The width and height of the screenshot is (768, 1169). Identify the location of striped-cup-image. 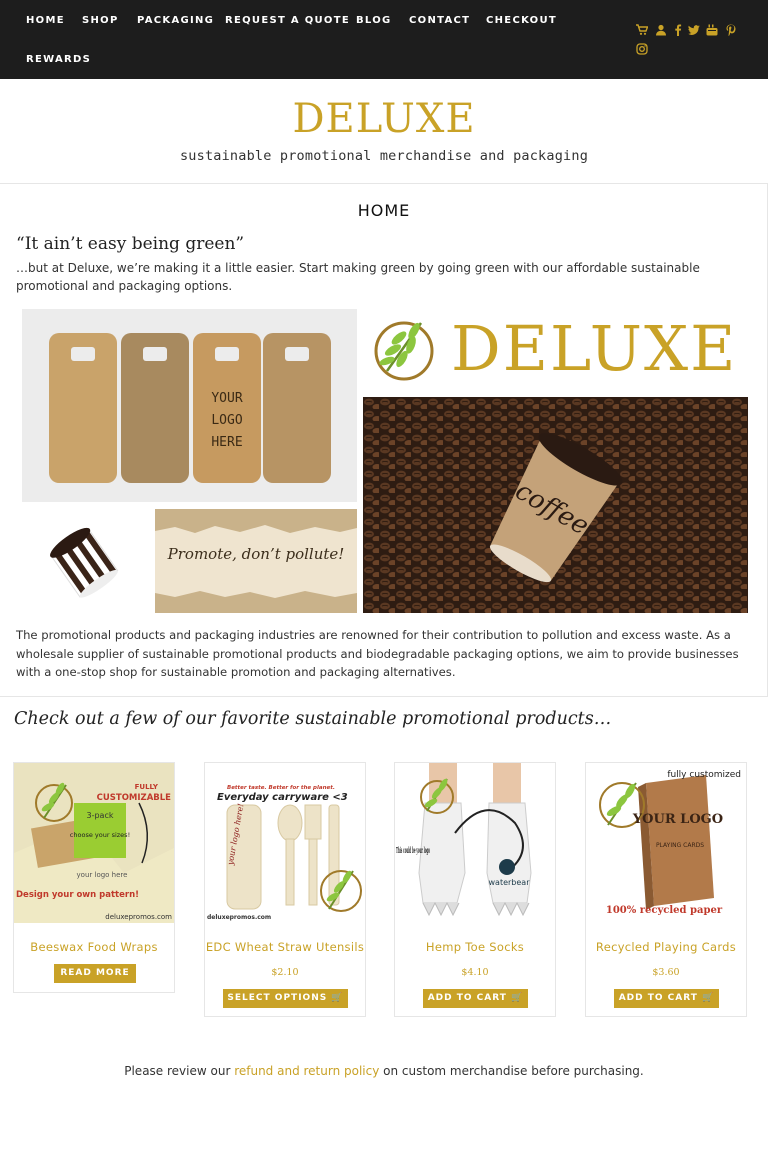
(84, 560).